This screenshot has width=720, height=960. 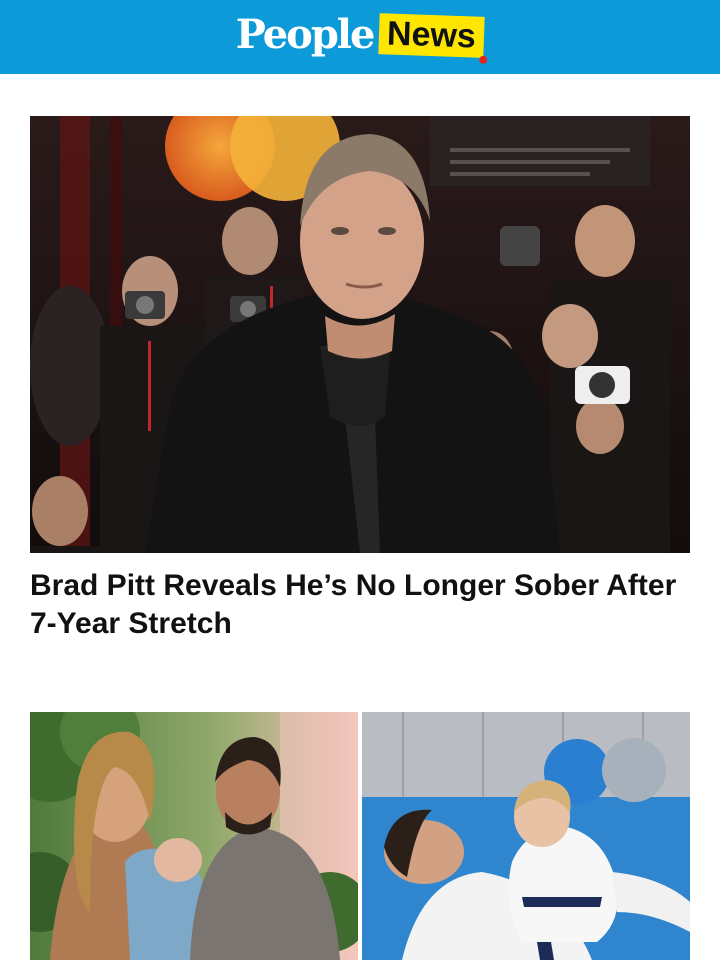 I want to click on jiu-jitsu-photo-tile, so click(x=526, y=836).